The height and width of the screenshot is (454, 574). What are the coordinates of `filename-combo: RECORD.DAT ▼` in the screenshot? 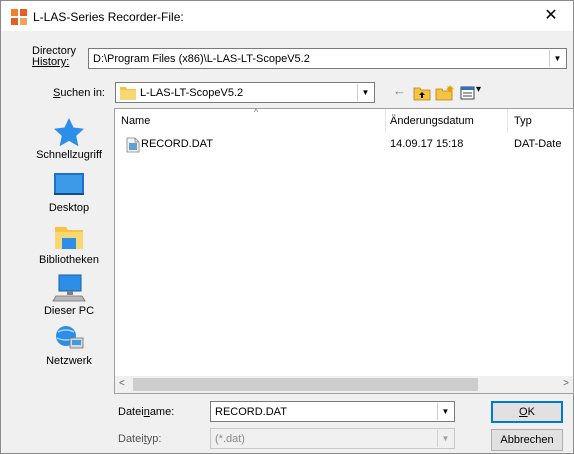 It's located at (332, 411).